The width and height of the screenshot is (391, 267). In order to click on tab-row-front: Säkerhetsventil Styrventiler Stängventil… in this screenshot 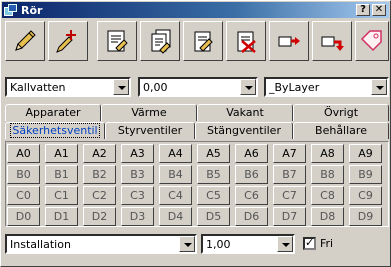, I will do `click(197, 130)`.